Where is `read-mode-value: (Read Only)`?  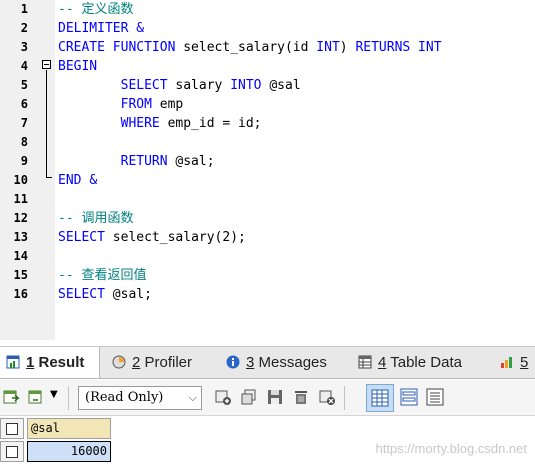
read-mode-value: (Read Only) is located at coordinates (124, 397).